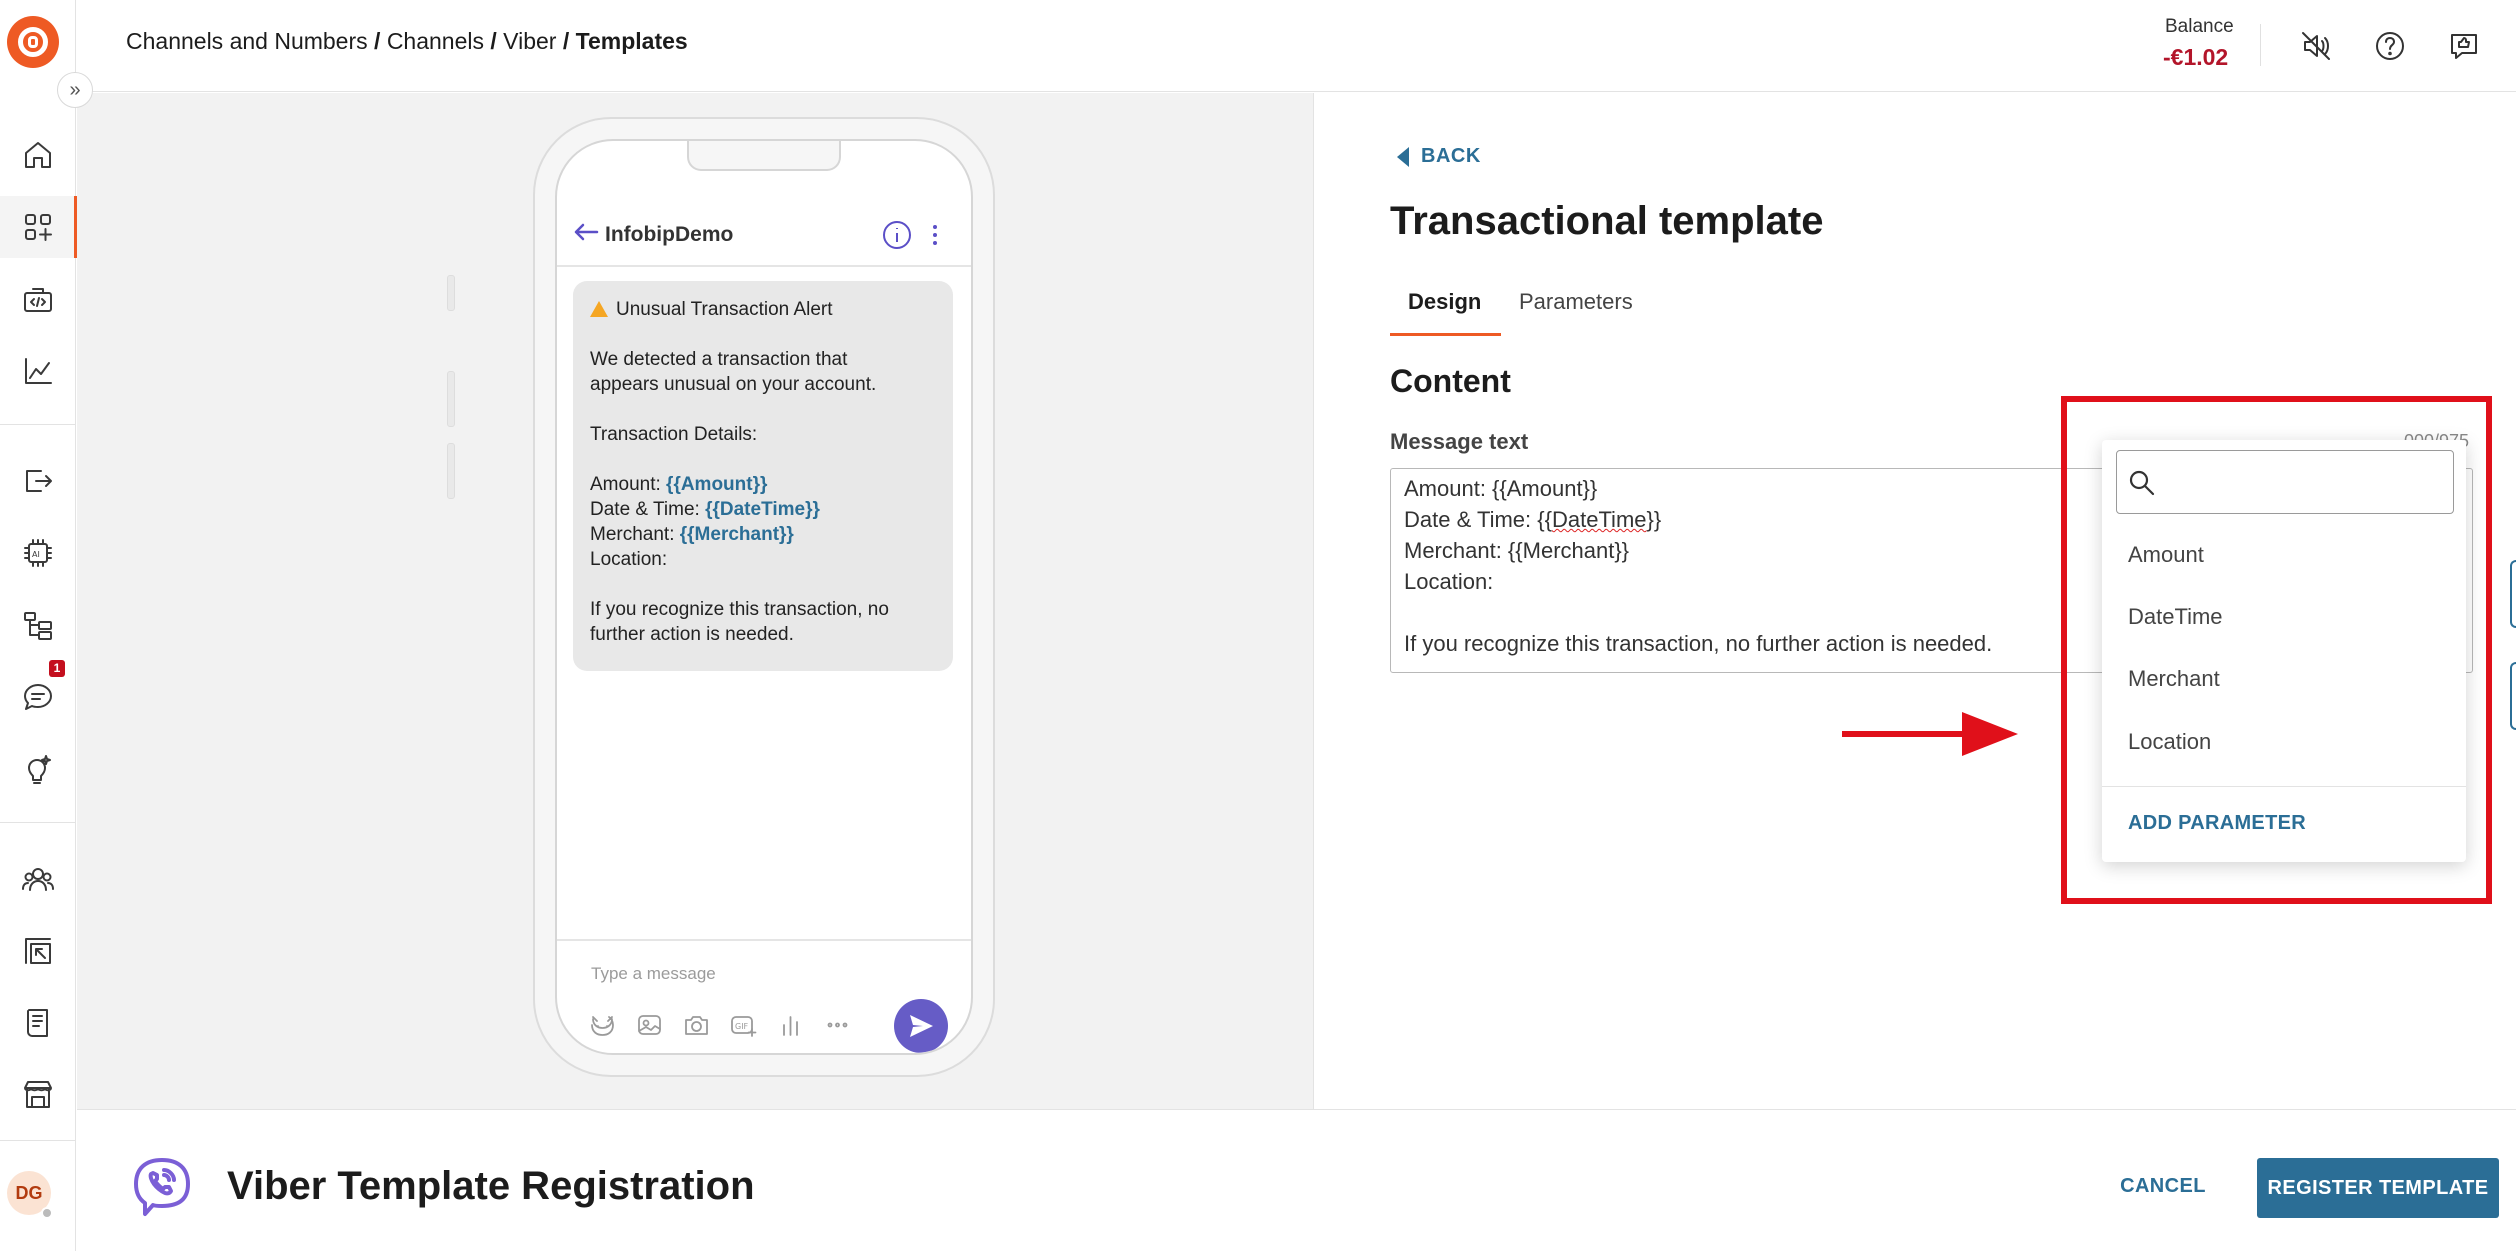 The width and height of the screenshot is (2516, 1251). Describe the element at coordinates (2285, 482) in the screenshot. I see `parameter-search-input` at that location.